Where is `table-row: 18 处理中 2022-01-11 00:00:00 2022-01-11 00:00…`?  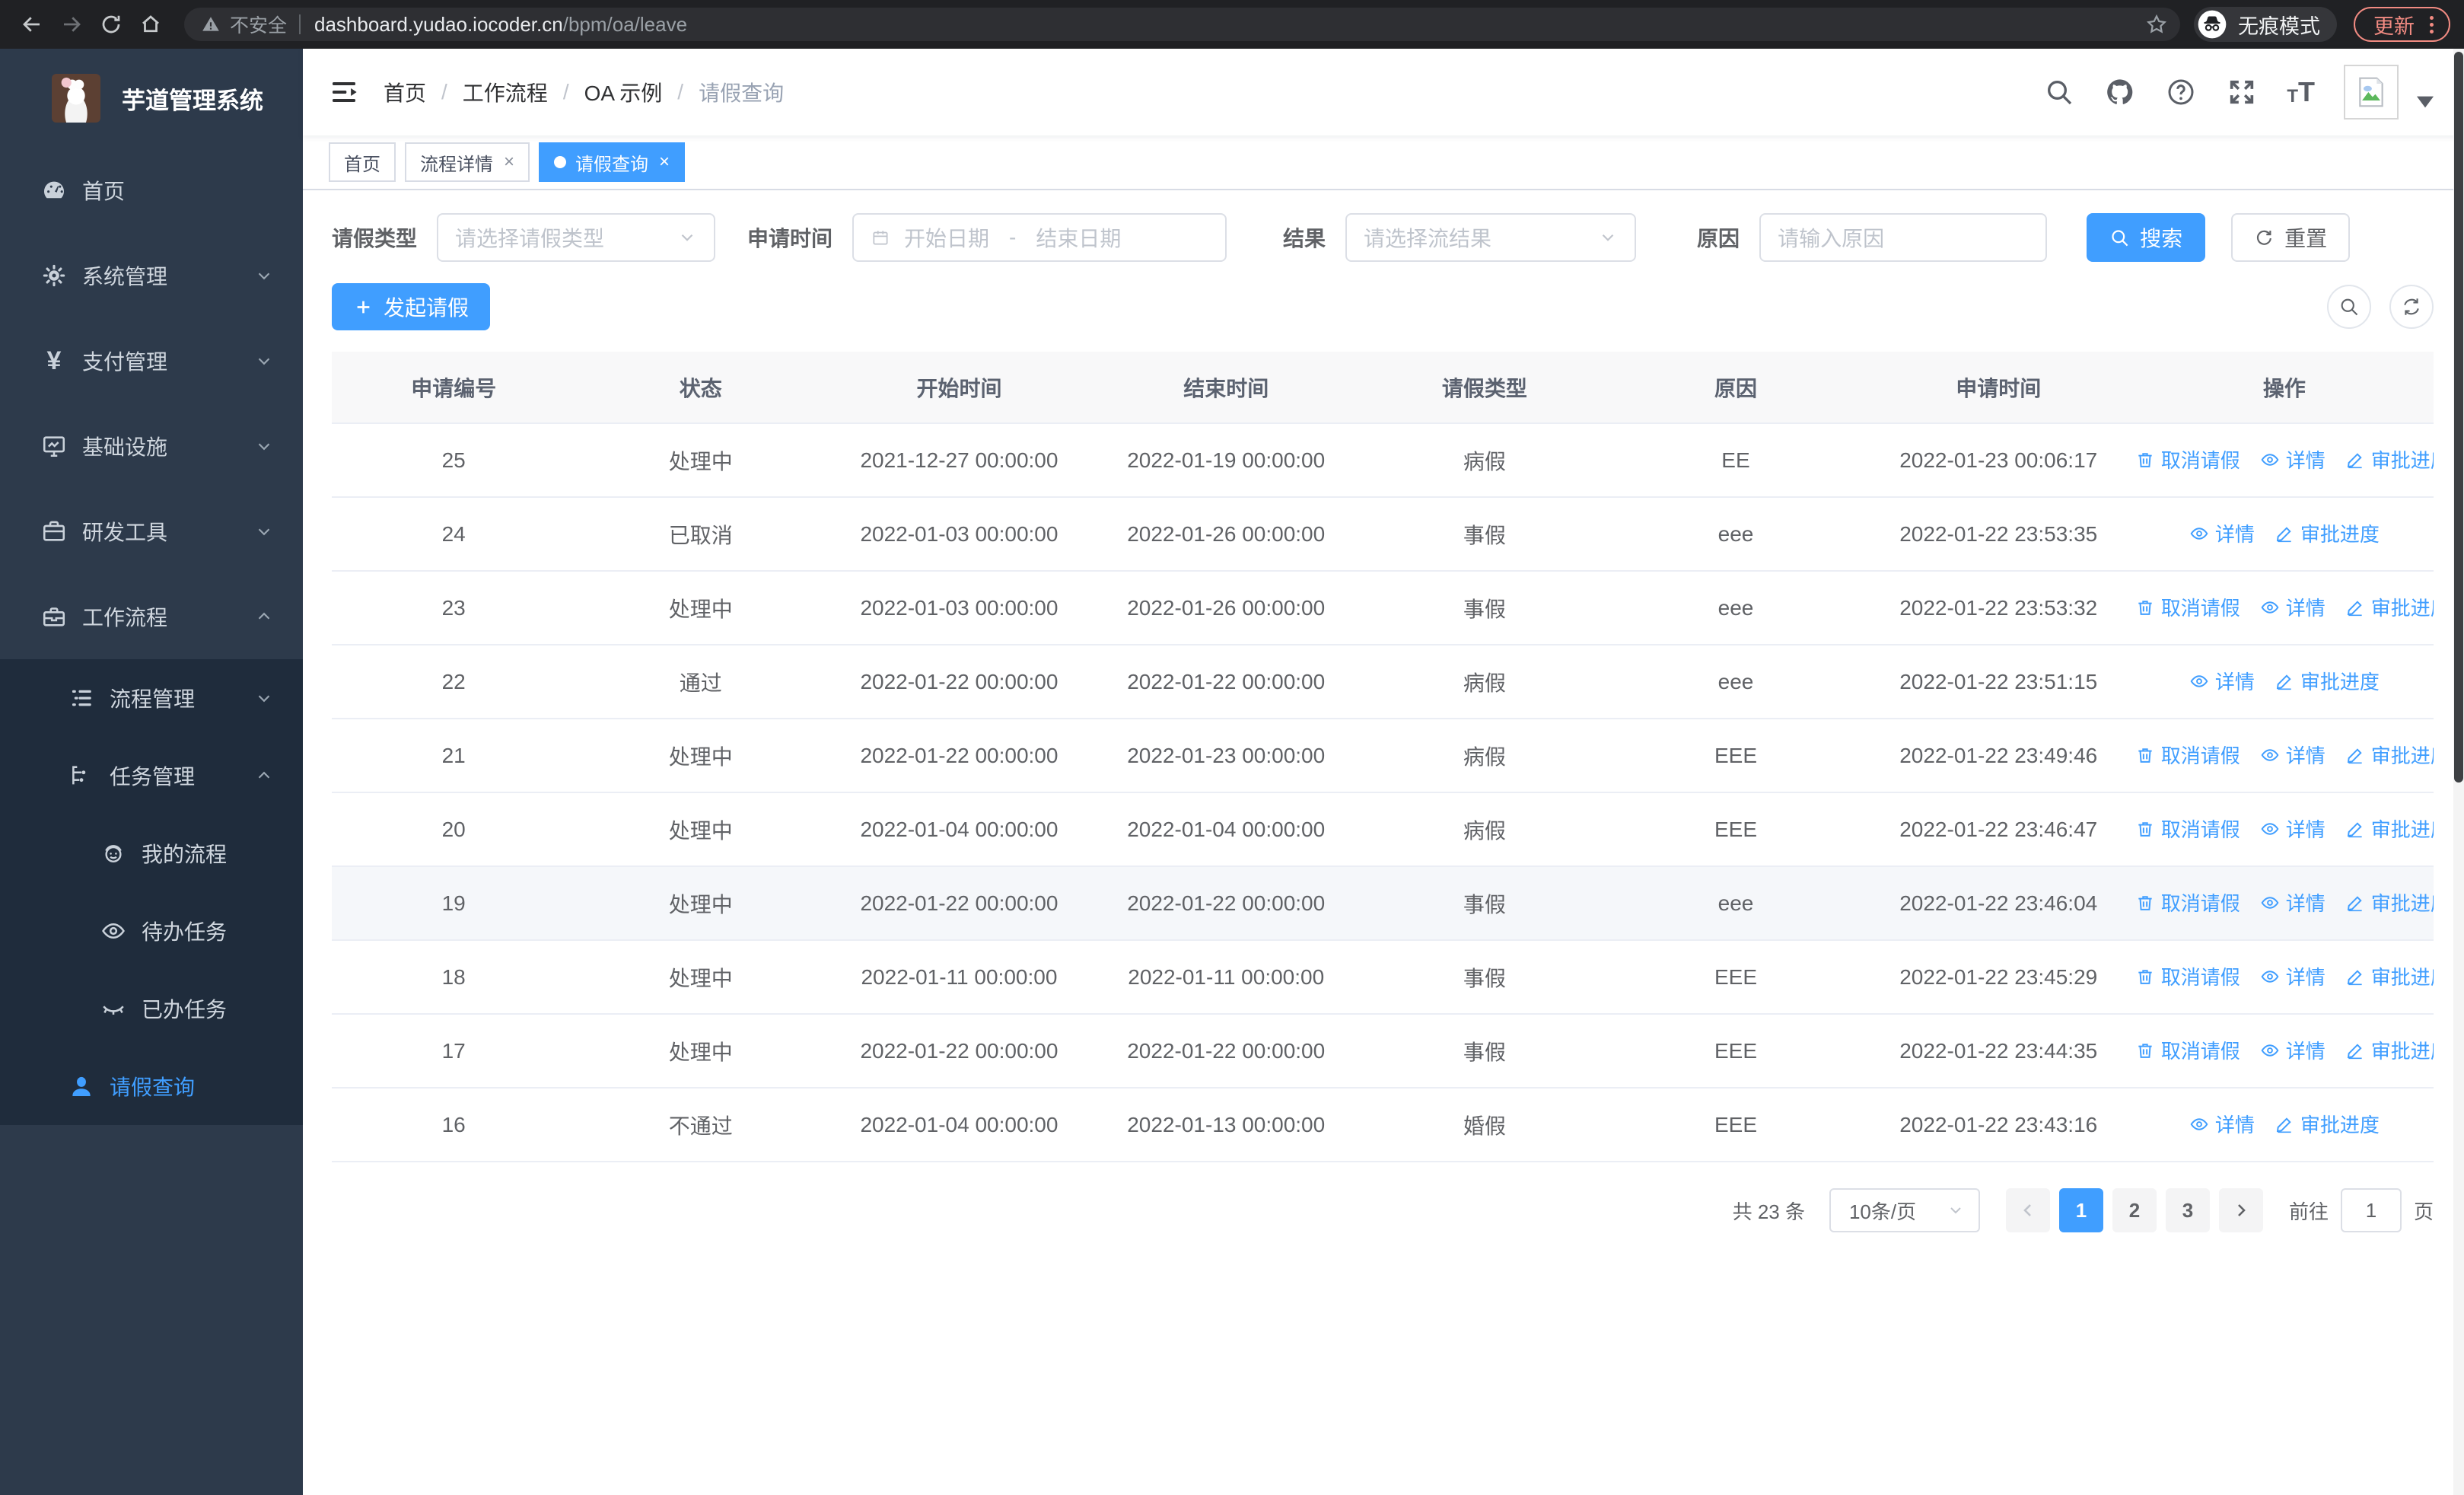 table-row: 18 处理中 2022-01-11 00:00:00 2022-01-11 00:00… is located at coordinates (1383, 977).